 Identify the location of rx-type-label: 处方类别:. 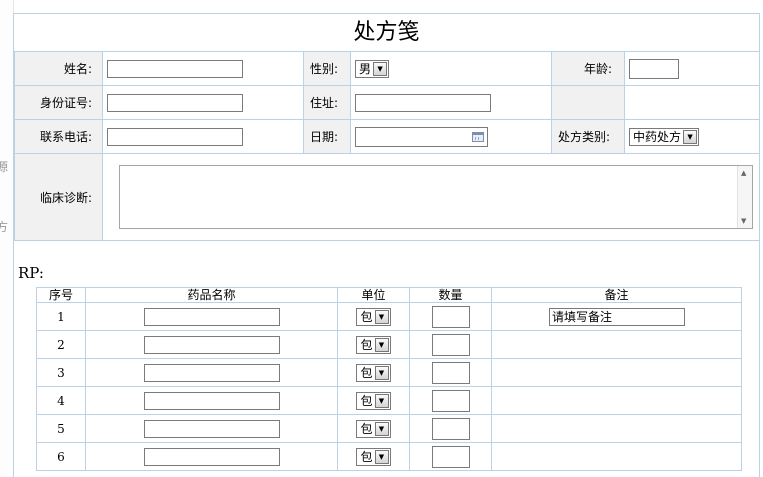
(588, 136).